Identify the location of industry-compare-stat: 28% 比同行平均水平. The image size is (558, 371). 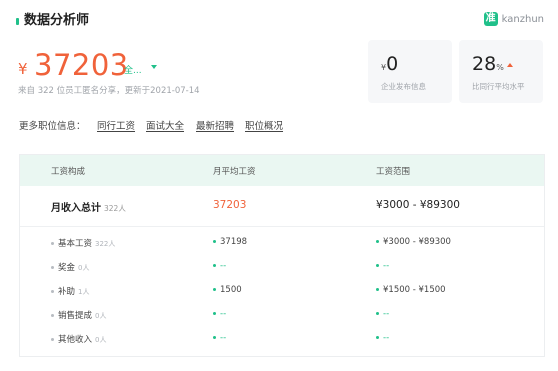
(501, 71).